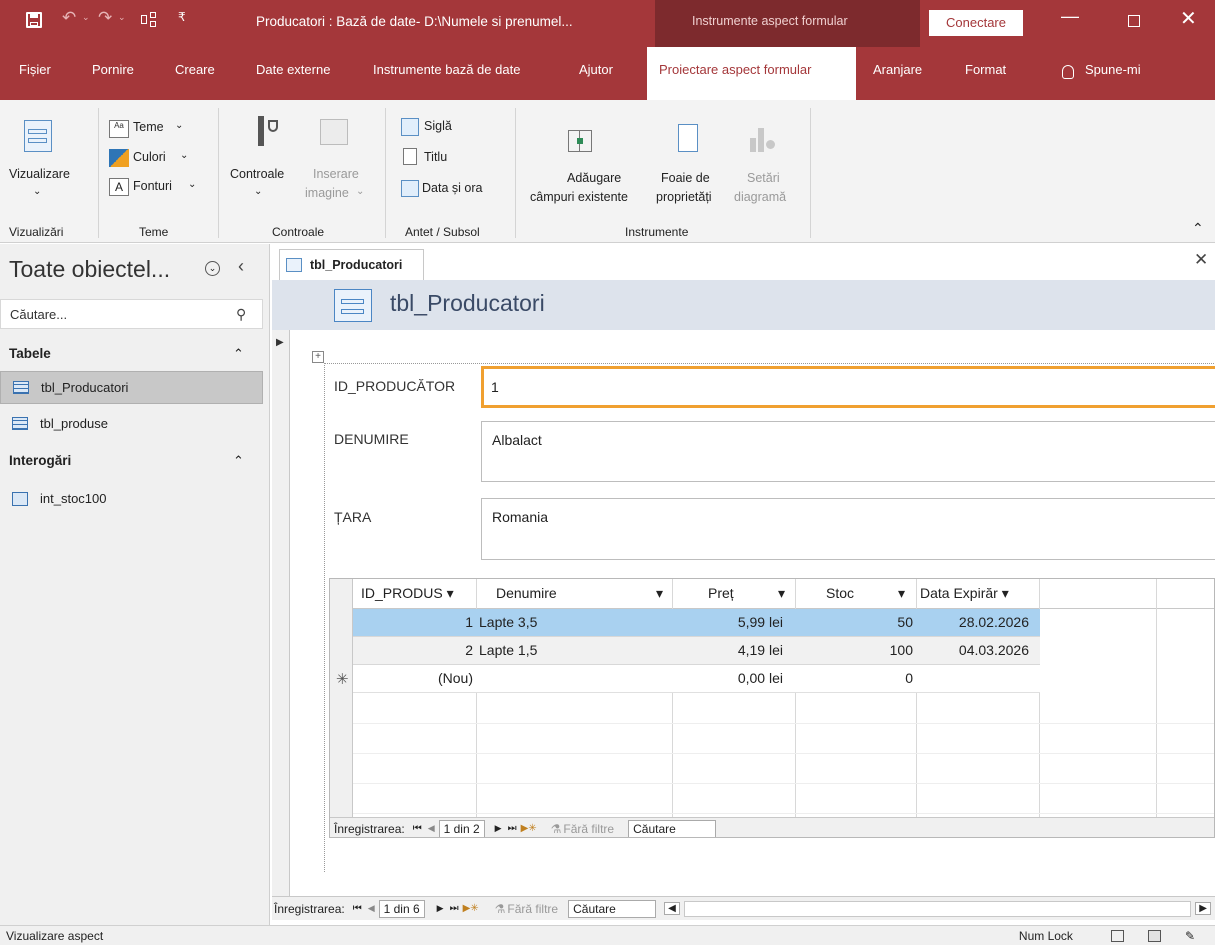 The width and height of the screenshot is (1215, 945). What do you see at coordinates (438, 126) in the screenshot?
I see `logo-button: Siglă` at bounding box center [438, 126].